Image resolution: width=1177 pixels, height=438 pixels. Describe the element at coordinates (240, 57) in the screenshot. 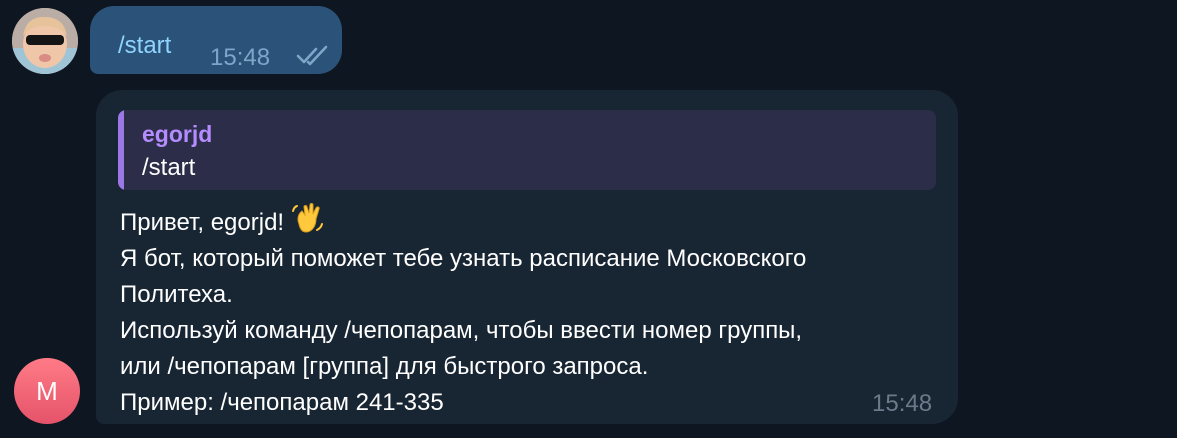

I see `outgoing-message-time: 15:48` at that location.